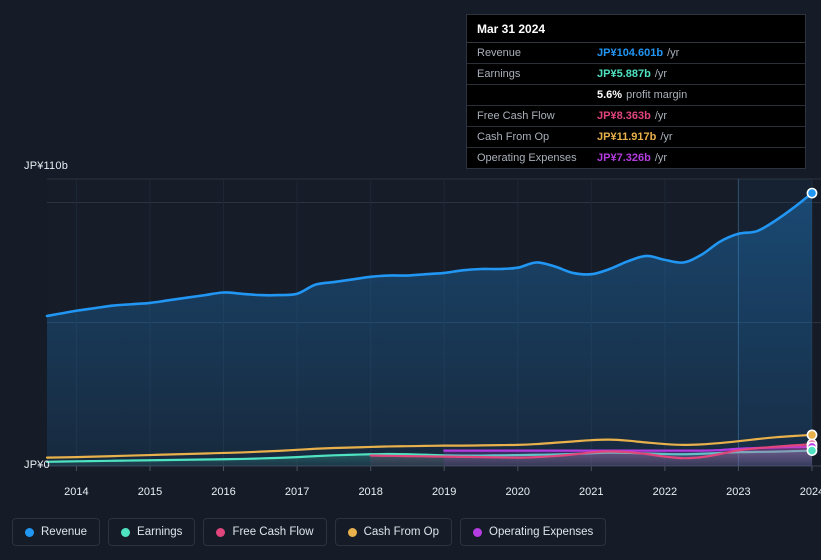 The image size is (821, 560). I want to click on x-axis-tick-2018: 2018, so click(370, 492).